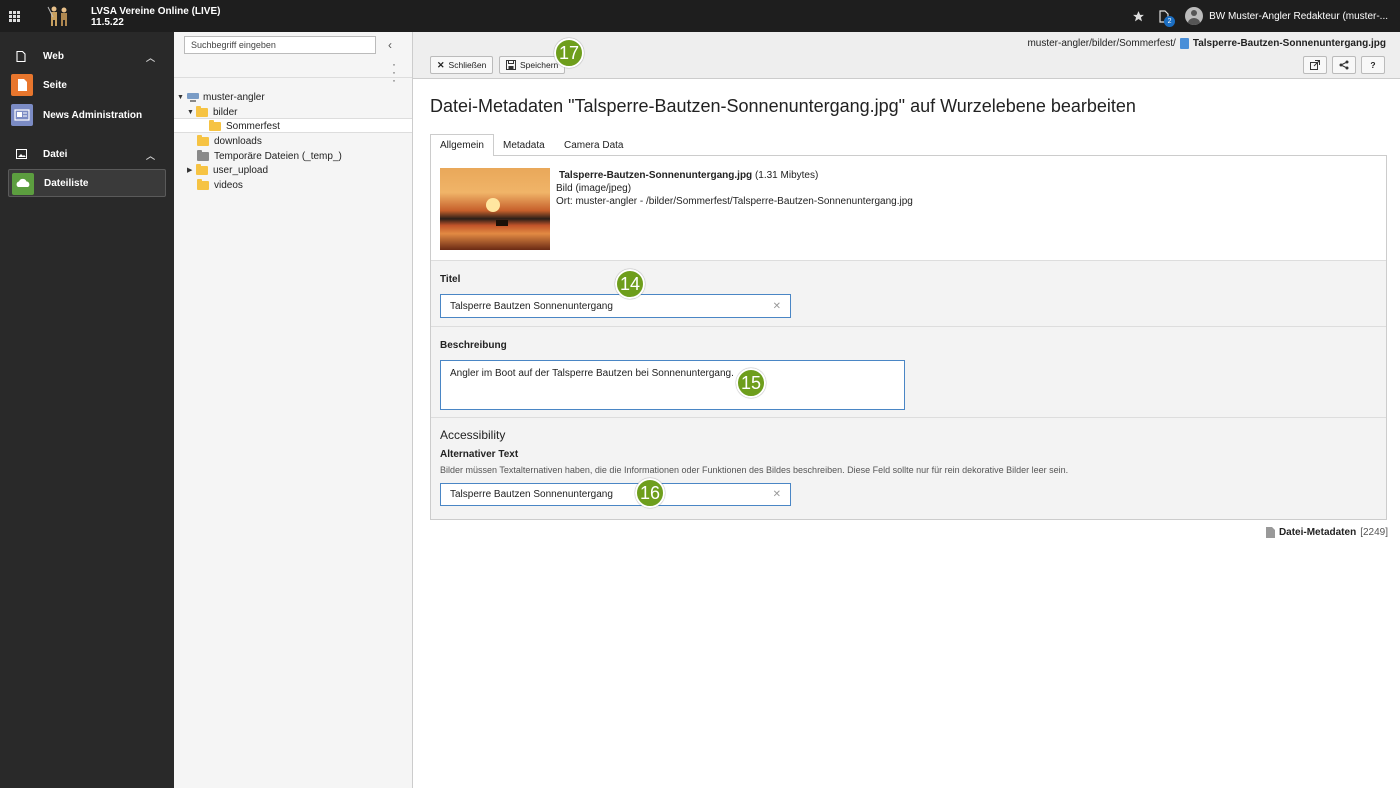  I want to click on close-button: ✕ Schließen, so click(462, 65).